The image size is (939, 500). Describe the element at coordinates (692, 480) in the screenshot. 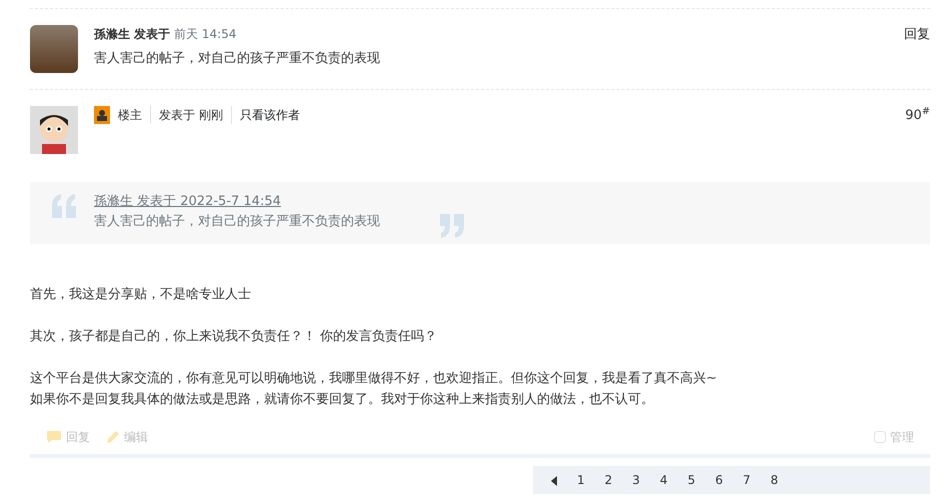

I see `page-link: 5` at that location.